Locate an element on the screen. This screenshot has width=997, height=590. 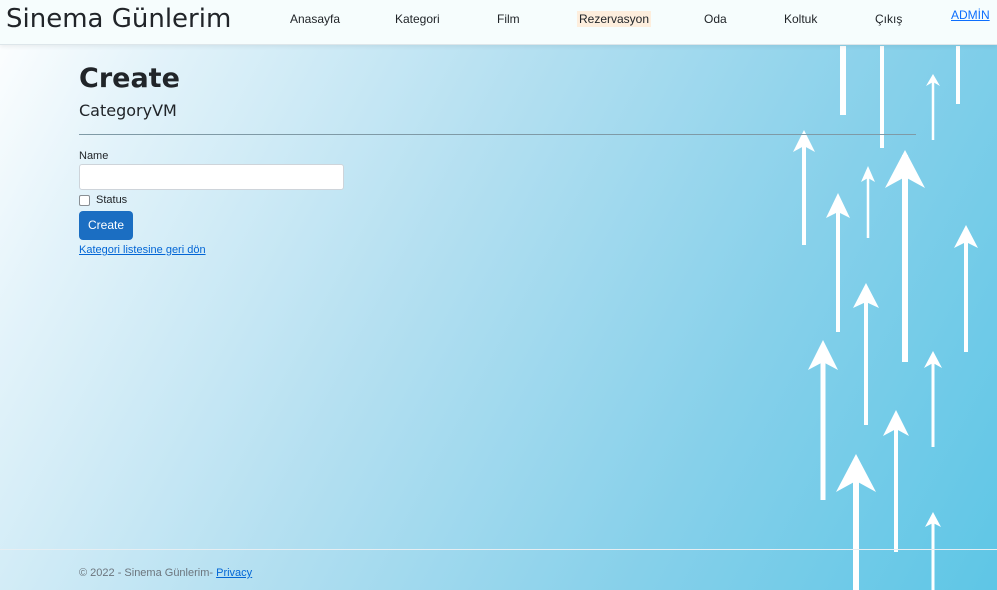
nav-item-koltuk: Koltuk is located at coordinates (800, 19).